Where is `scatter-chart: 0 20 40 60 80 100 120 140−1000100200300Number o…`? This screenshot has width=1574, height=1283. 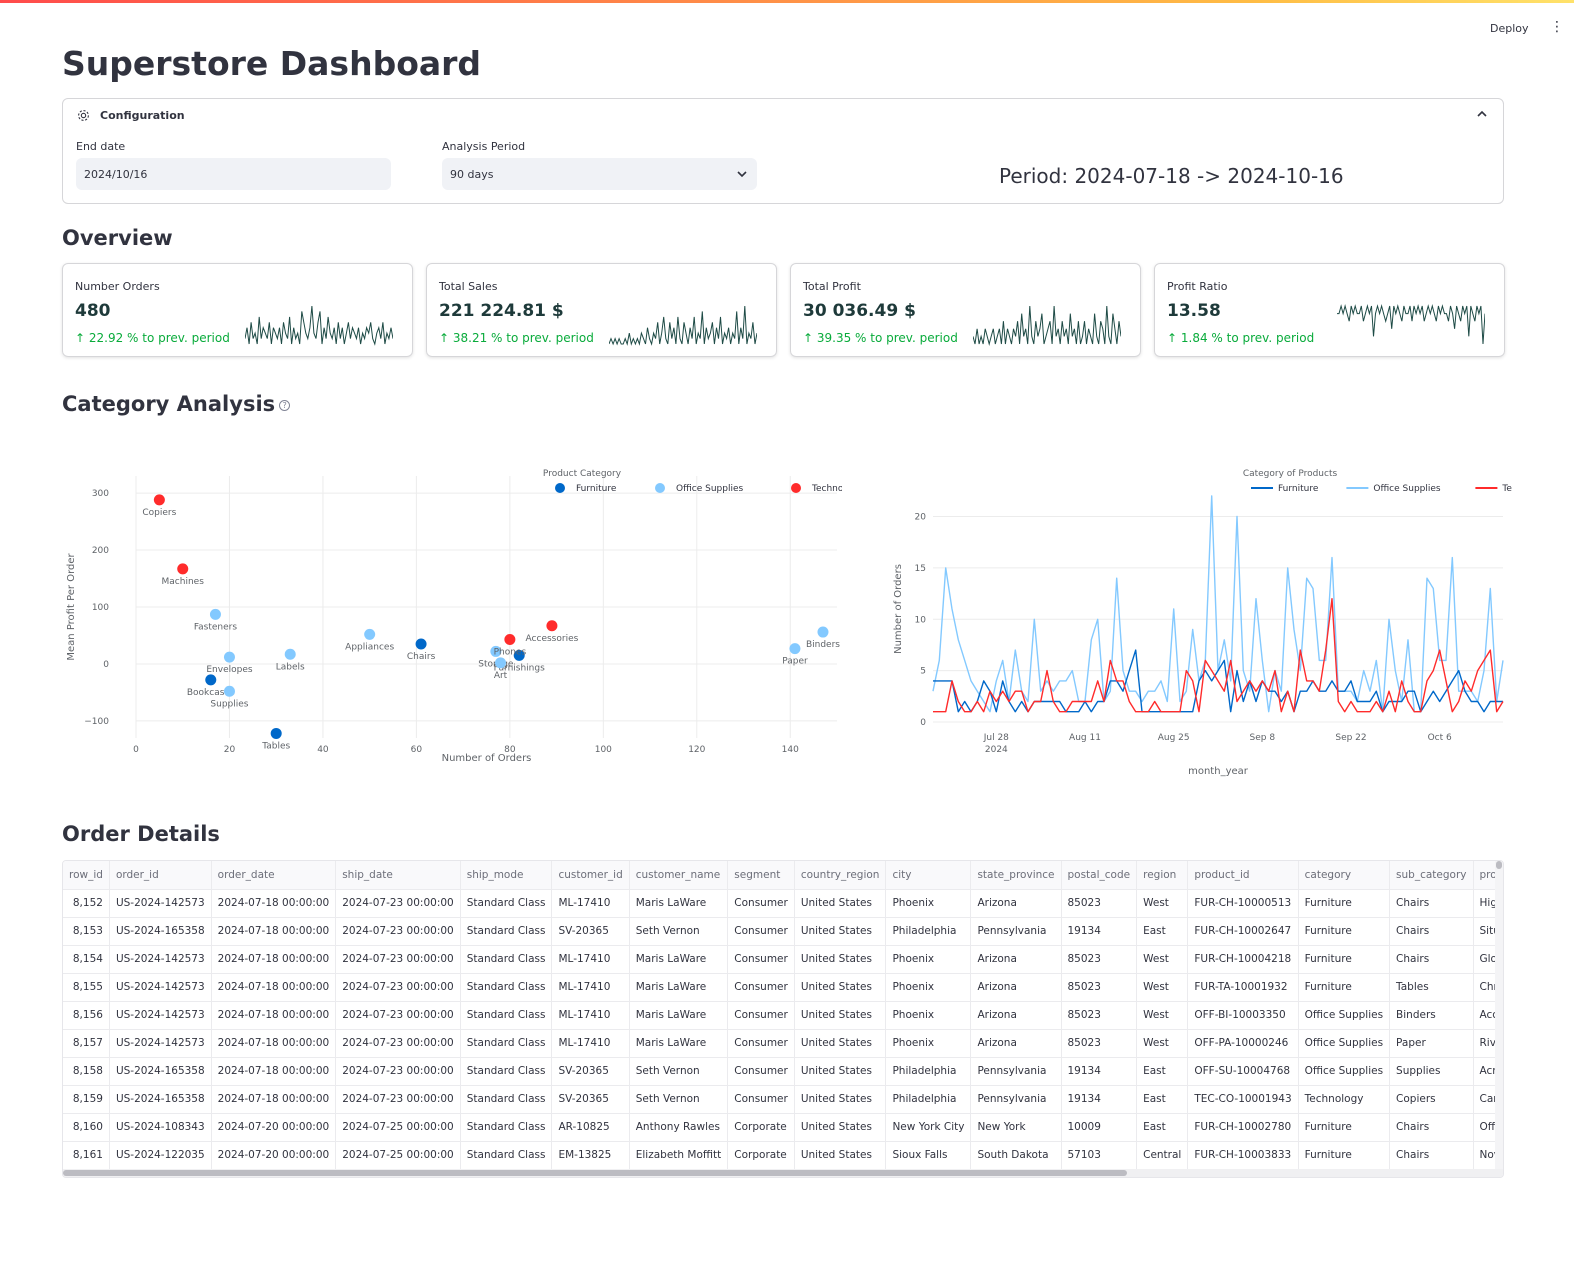 scatter-chart: 0 20 40 60 80 100 120 140−1000100200300Number o… is located at coordinates (462, 620).